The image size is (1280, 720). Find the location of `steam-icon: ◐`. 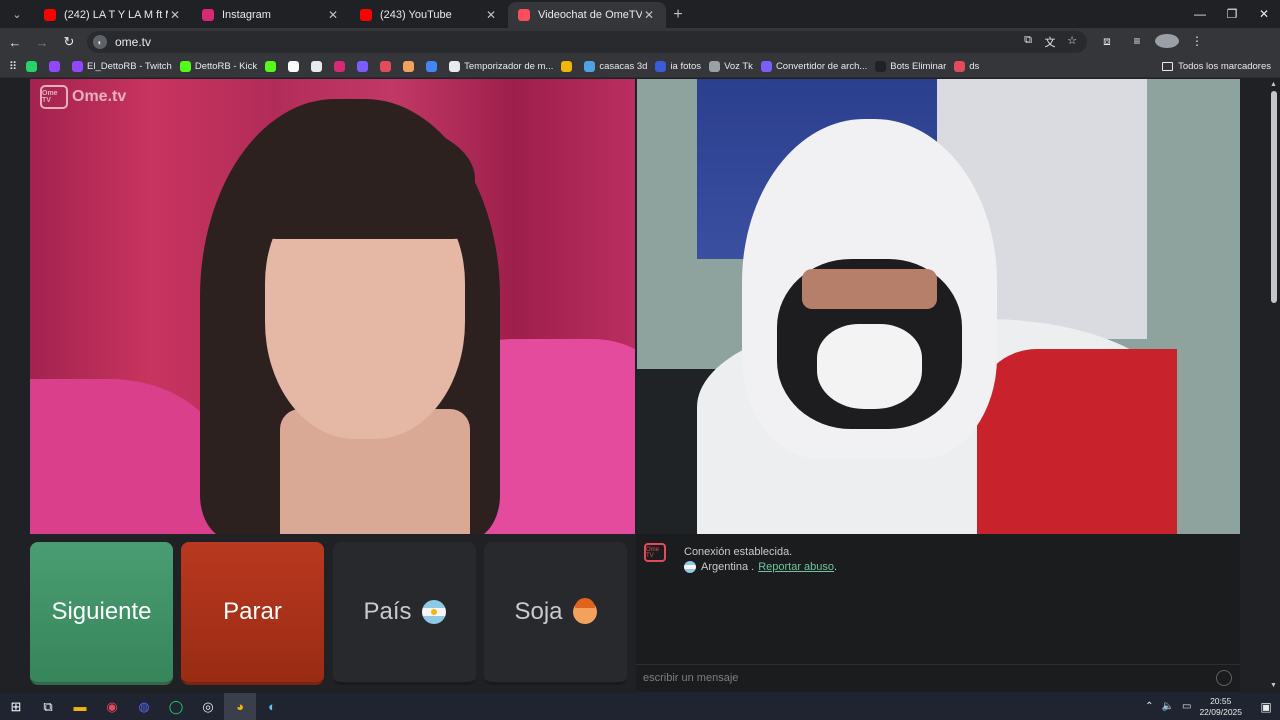

steam-icon: ◐ is located at coordinates (272, 706).